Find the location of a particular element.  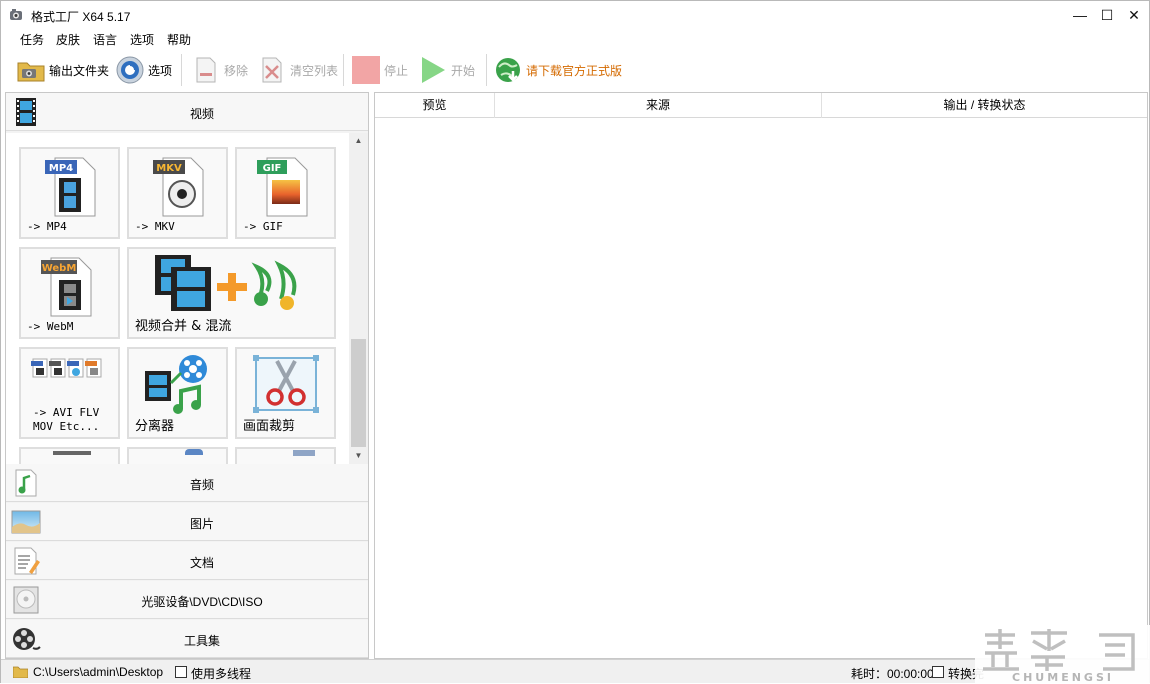

close-button: ✕ is located at coordinates (1134, 15).